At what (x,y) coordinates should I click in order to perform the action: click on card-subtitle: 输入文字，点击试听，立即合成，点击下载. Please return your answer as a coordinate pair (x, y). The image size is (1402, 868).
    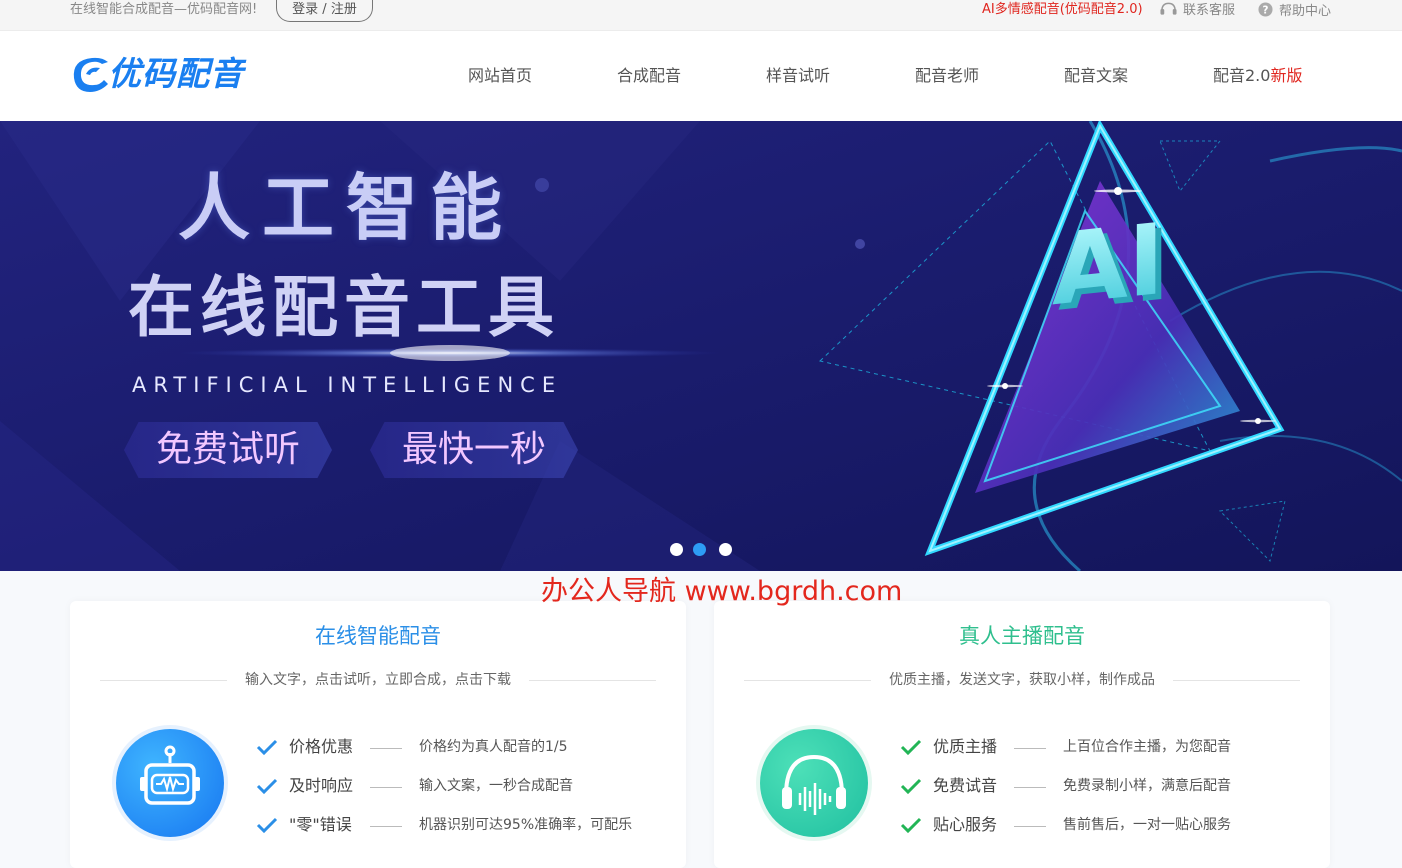
    Looking at the image, I should click on (378, 680).